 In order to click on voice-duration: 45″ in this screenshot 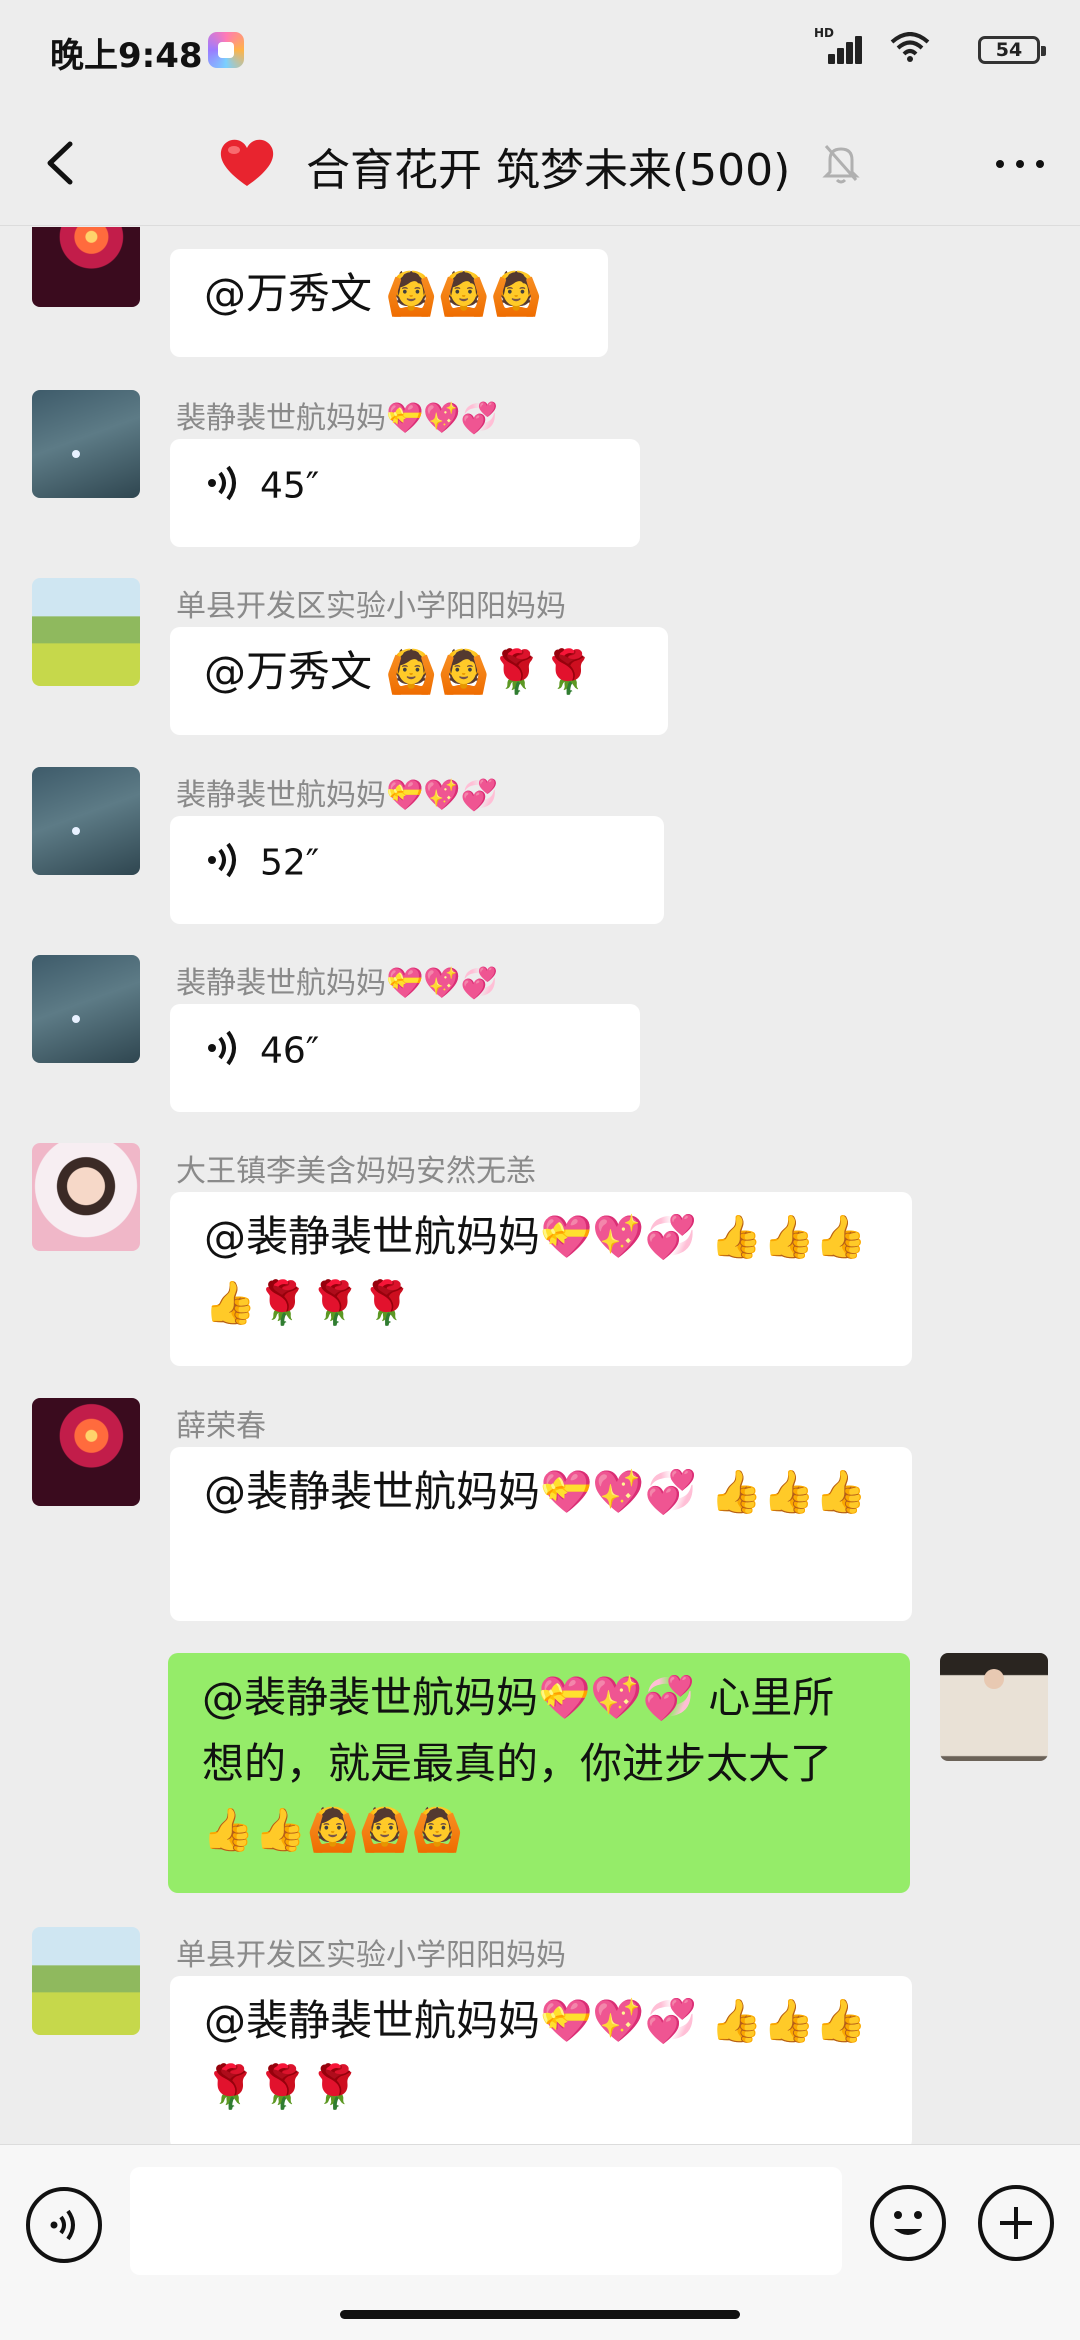, I will do `click(290, 486)`.